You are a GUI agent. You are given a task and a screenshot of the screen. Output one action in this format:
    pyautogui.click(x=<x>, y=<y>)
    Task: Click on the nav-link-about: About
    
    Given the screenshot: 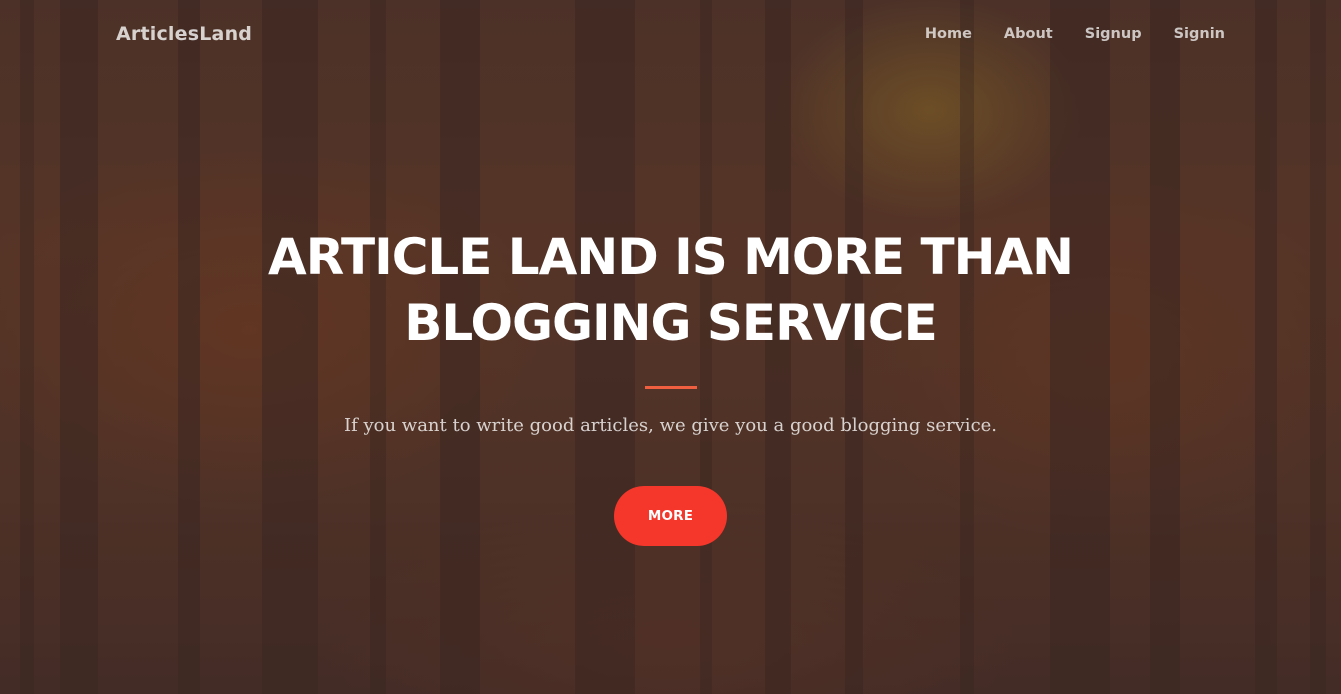 What is the action you would take?
    pyautogui.click(x=1028, y=34)
    